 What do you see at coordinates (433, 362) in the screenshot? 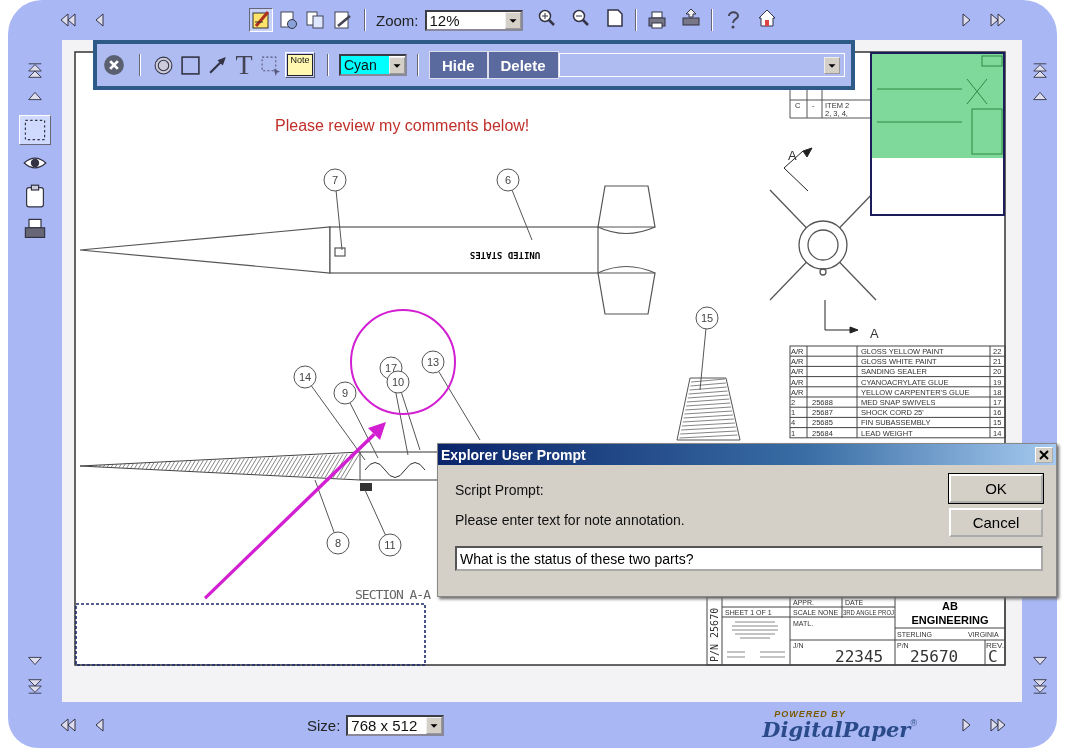
I see `balloon-callout: 13` at bounding box center [433, 362].